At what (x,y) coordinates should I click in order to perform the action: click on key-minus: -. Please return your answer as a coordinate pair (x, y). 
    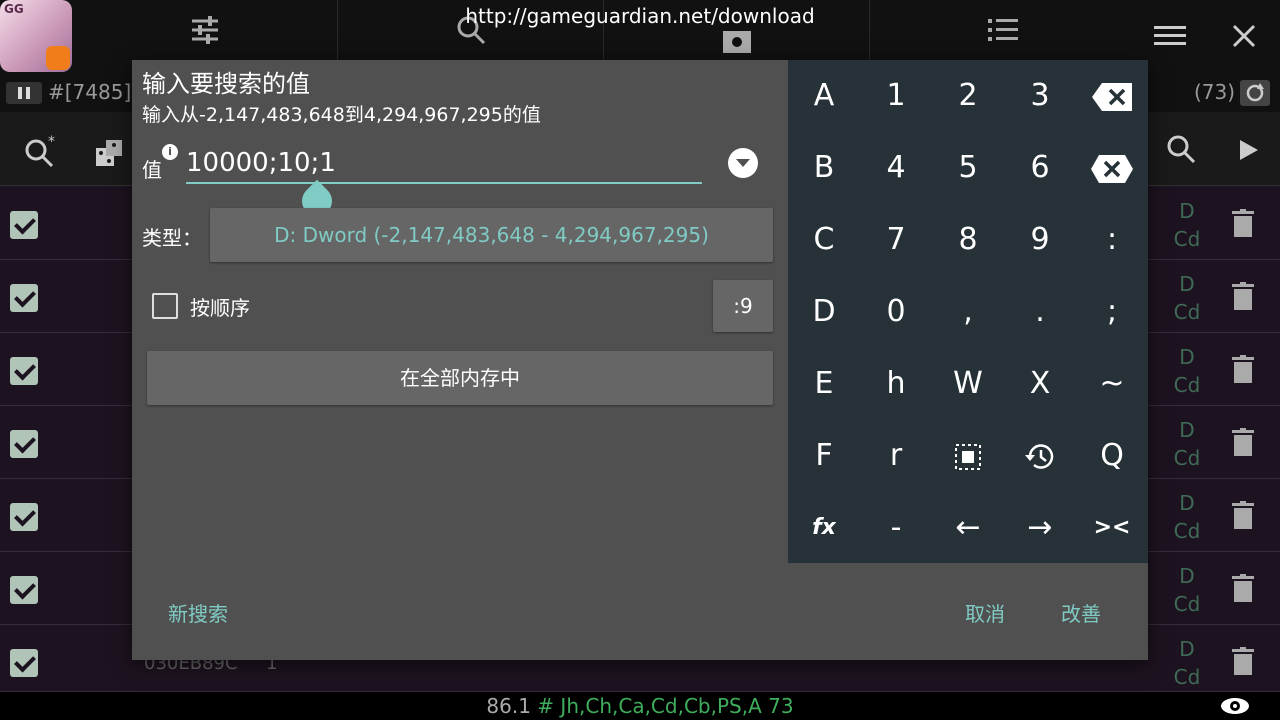
    Looking at the image, I should click on (896, 528).